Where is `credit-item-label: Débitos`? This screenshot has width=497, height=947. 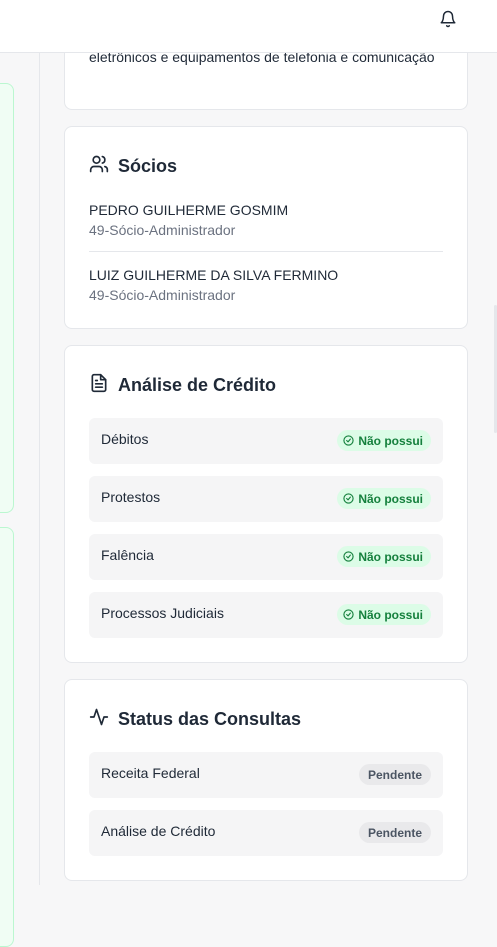
credit-item-label: Débitos is located at coordinates (125, 439).